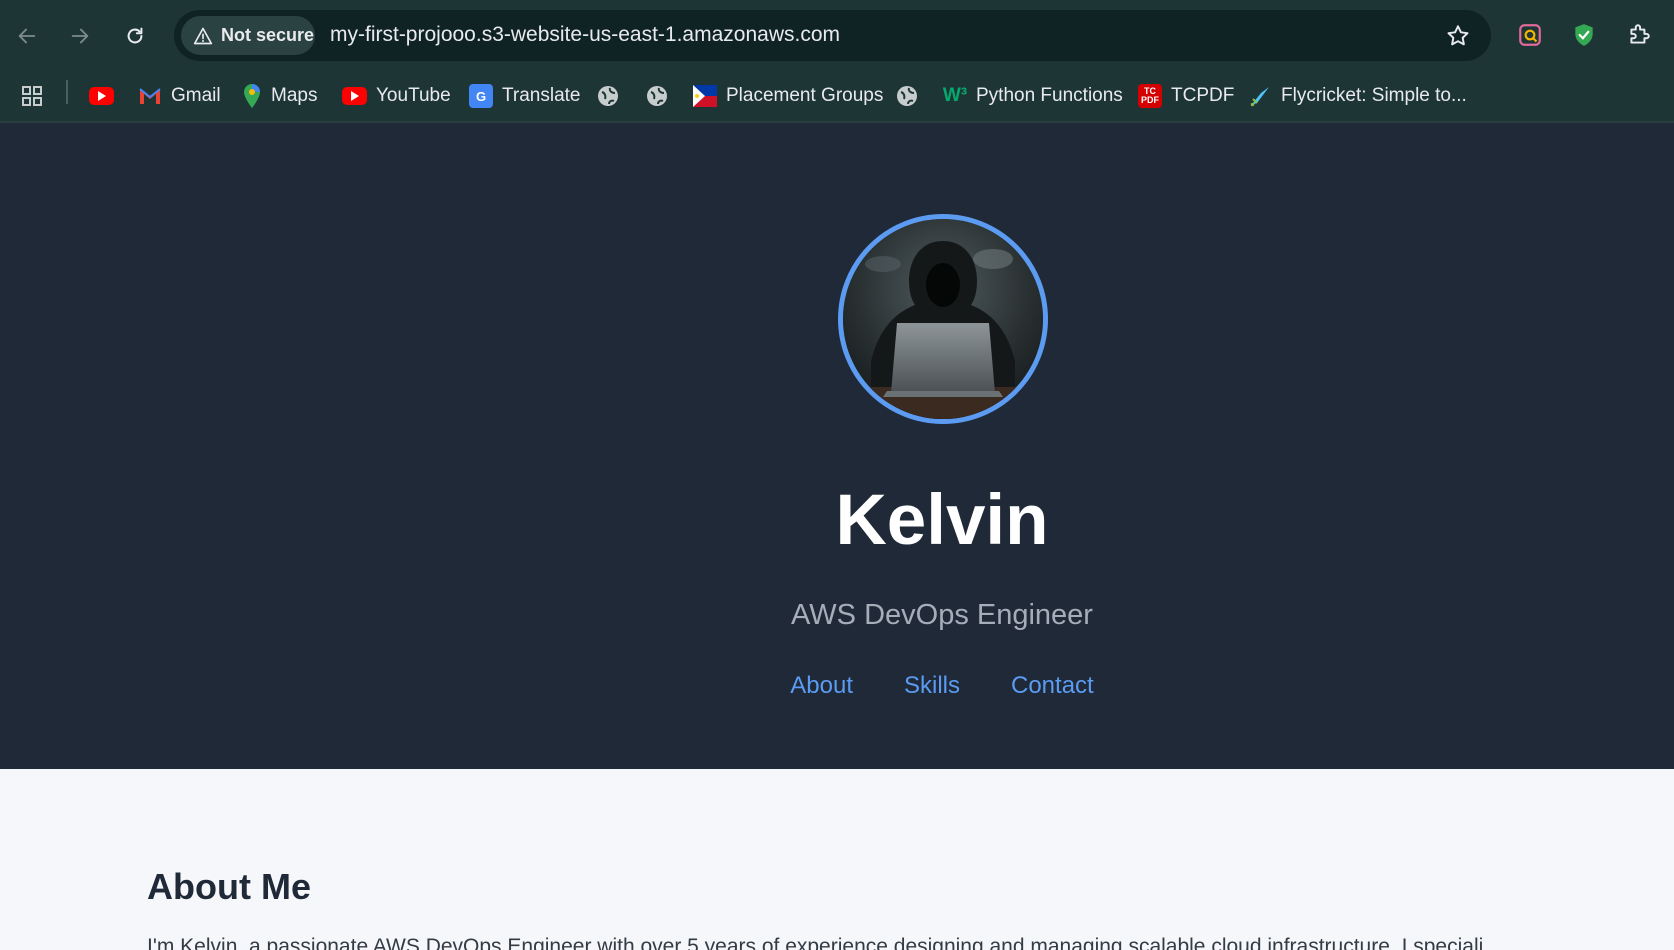 This screenshot has height=950, width=1674. I want to click on back-arrow-icon, so click(27, 36).